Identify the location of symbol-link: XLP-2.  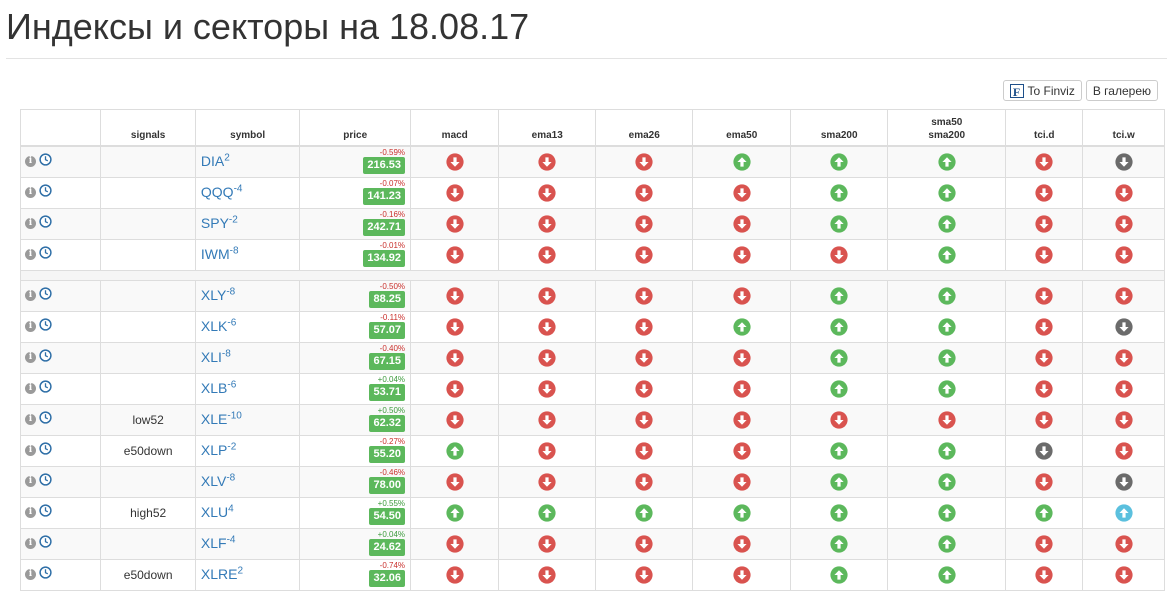
(218, 450).